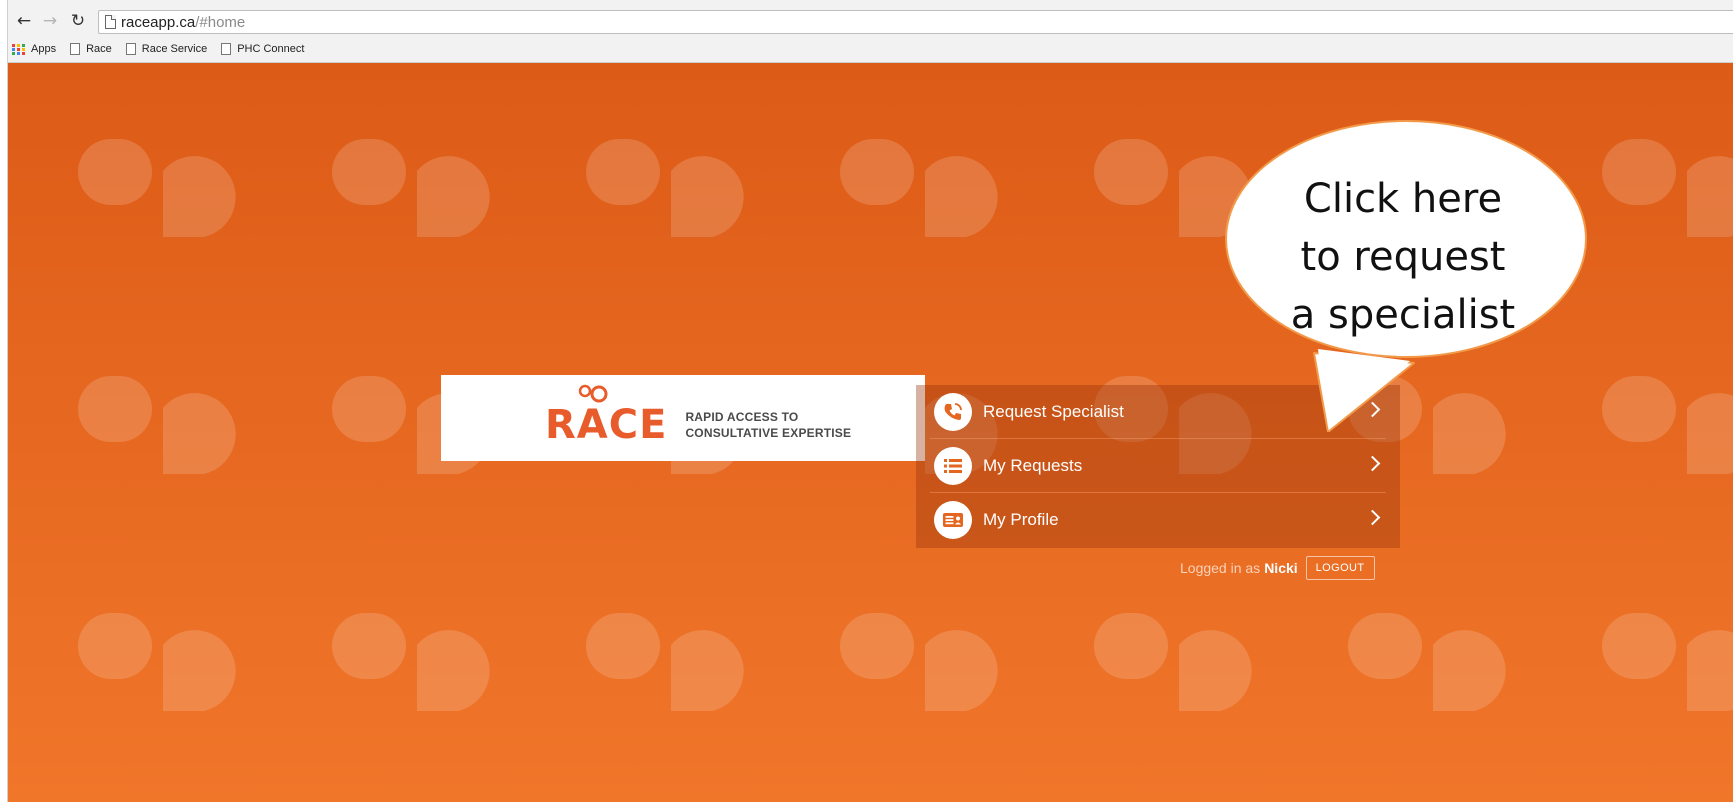  Describe the element at coordinates (78, 21) in the screenshot. I see `reload-icon: ↻` at that location.